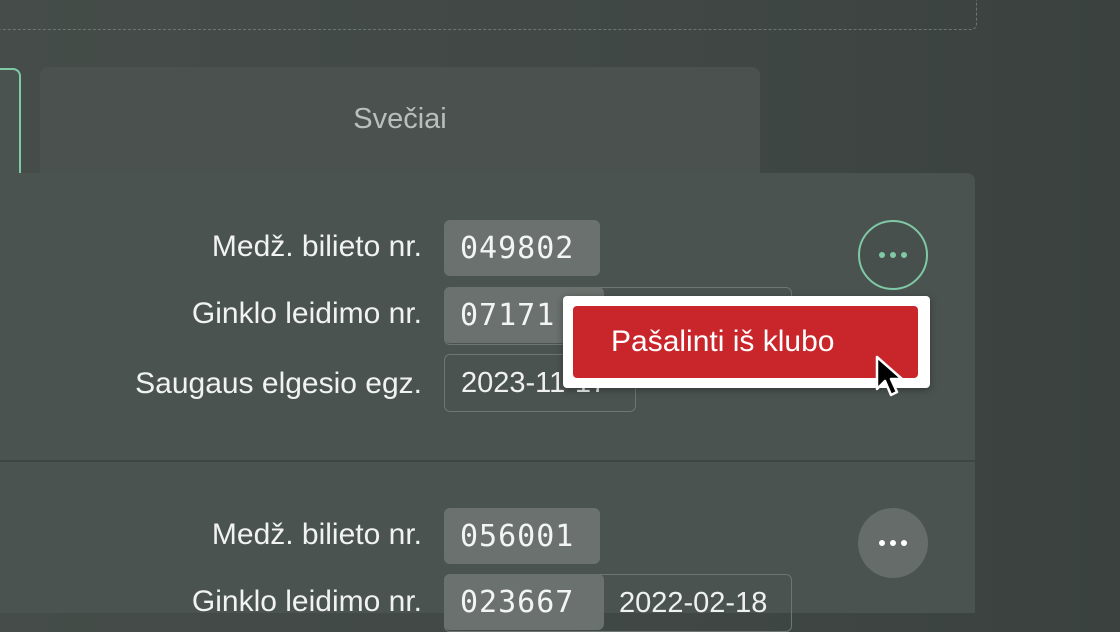 Image resolution: width=1120 pixels, height=632 pixels. What do you see at coordinates (522, 248) in the screenshot?
I see `membership-number: 049802` at bounding box center [522, 248].